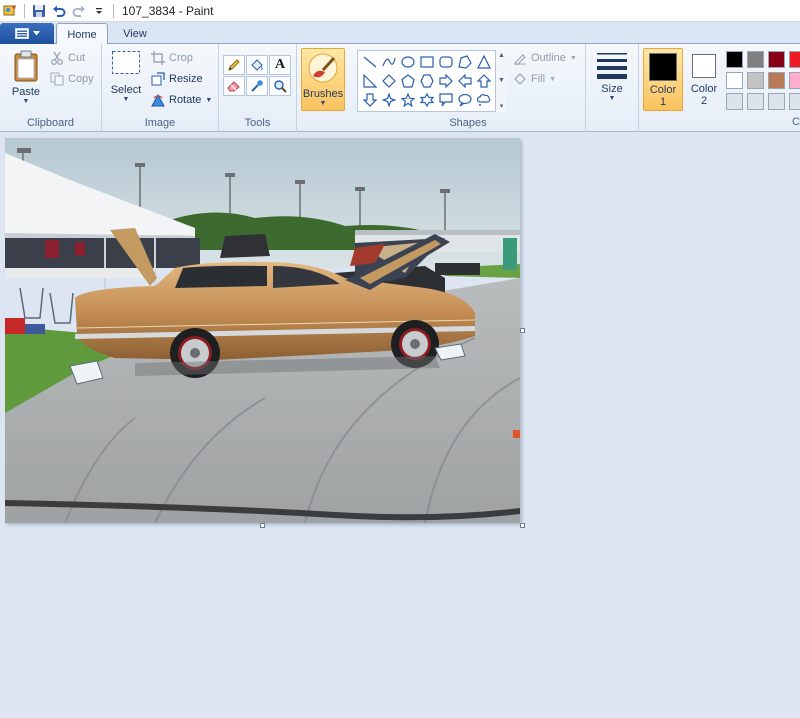 The width and height of the screenshot is (800, 718). Describe the element at coordinates (663, 79) in the screenshot. I see `color1-button: Color 1` at that location.